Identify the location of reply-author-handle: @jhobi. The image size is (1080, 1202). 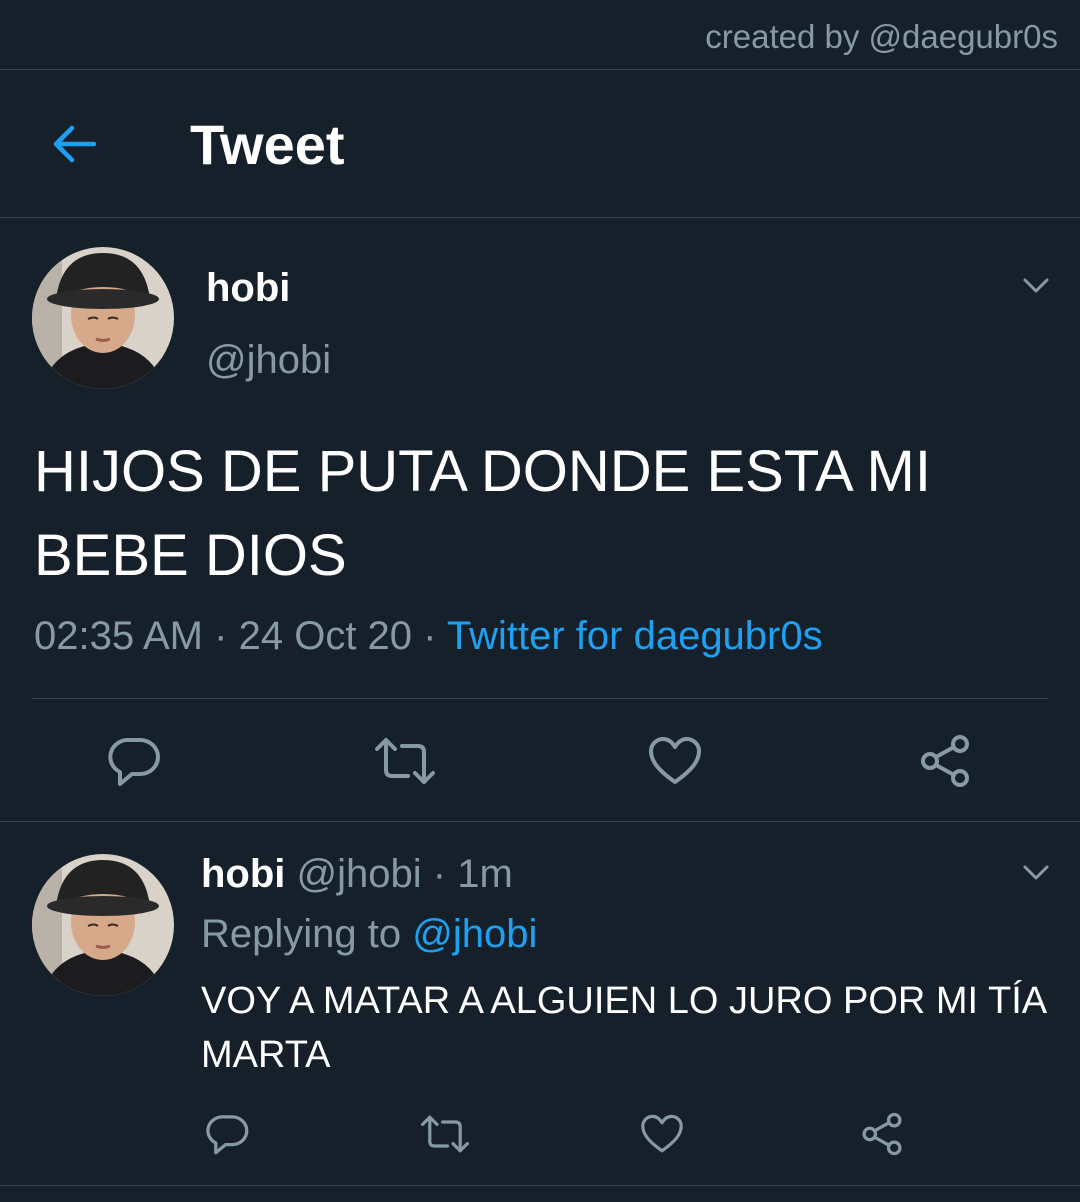
(359, 874).